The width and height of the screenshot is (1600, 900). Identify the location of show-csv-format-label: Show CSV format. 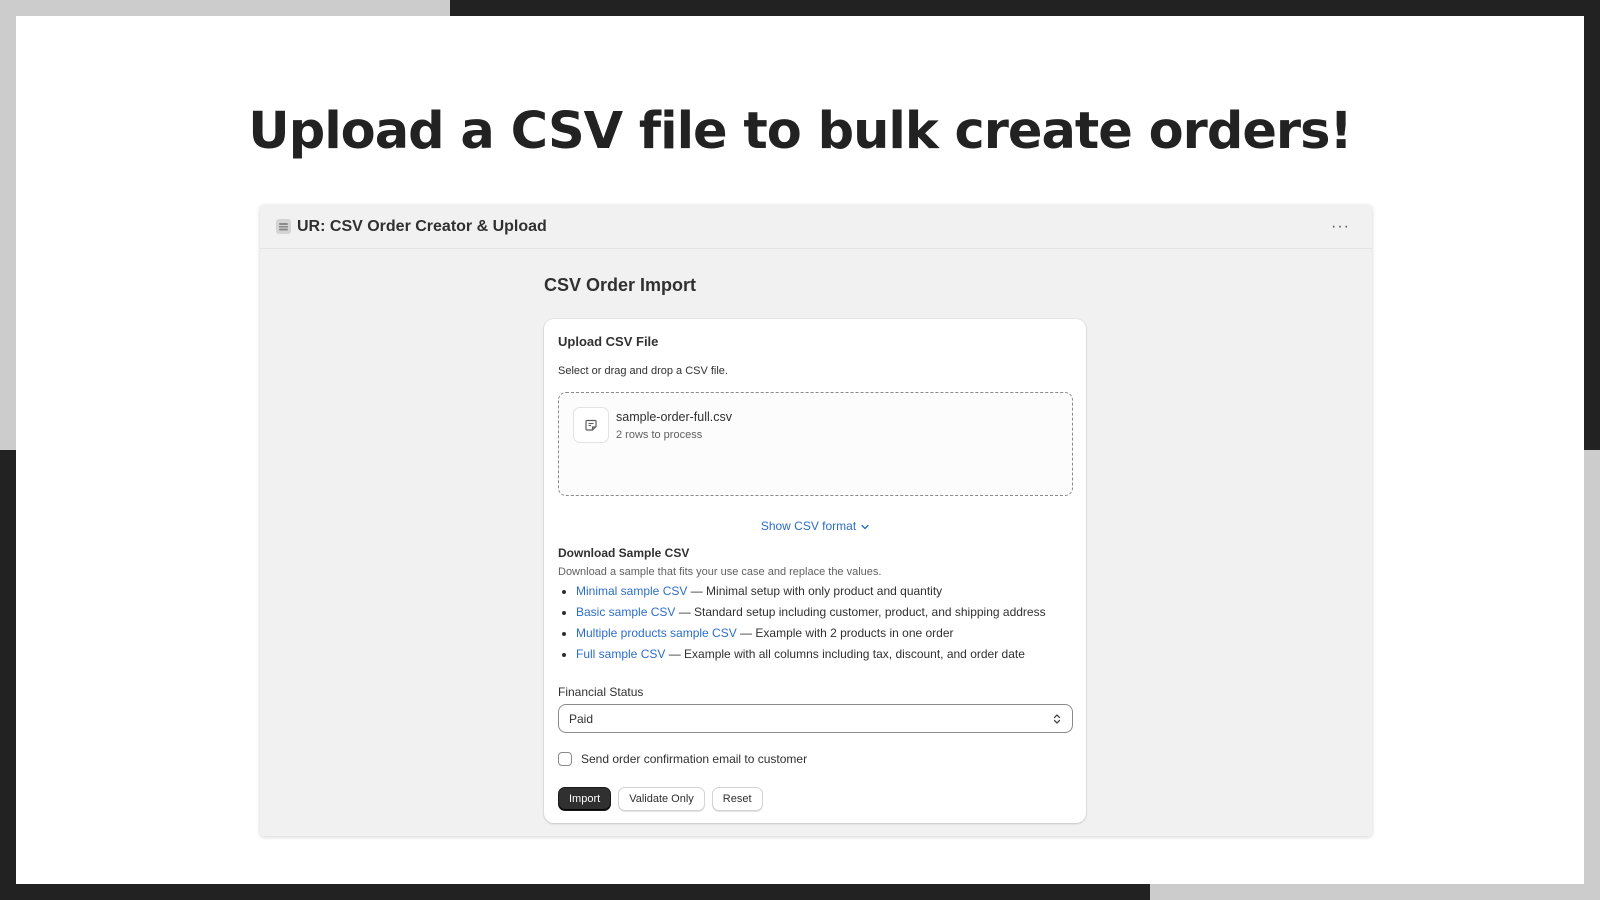
(808, 526).